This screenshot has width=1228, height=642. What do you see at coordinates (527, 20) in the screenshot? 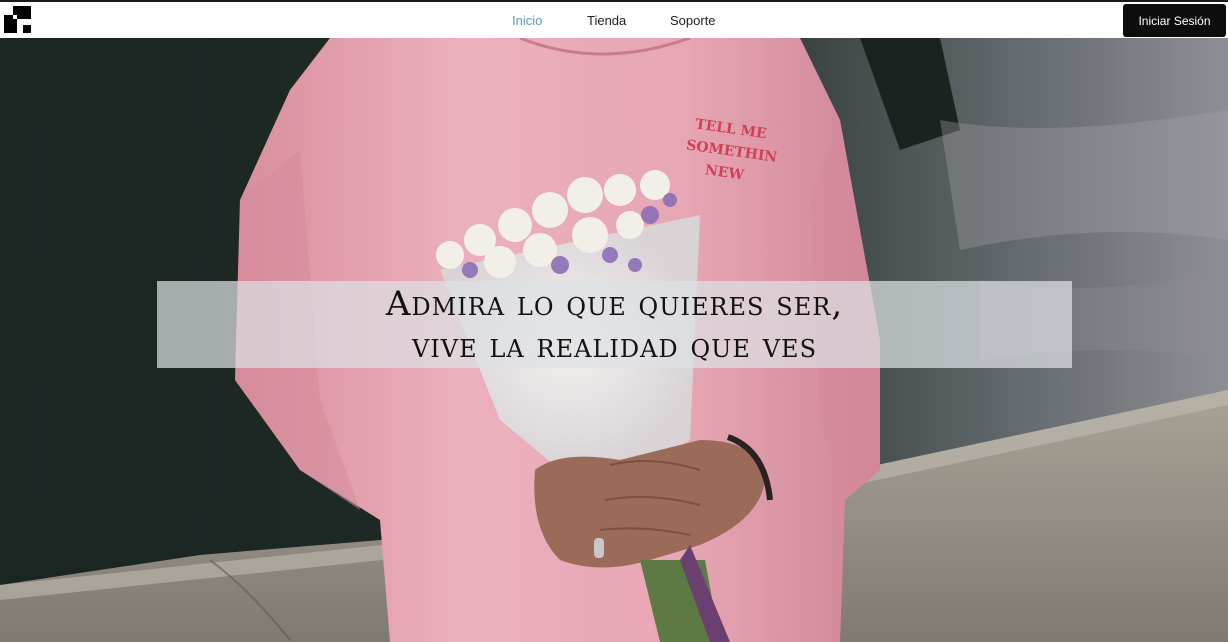
I see `nav-link-inicio: Inicio` at bounding box center [527, 20].